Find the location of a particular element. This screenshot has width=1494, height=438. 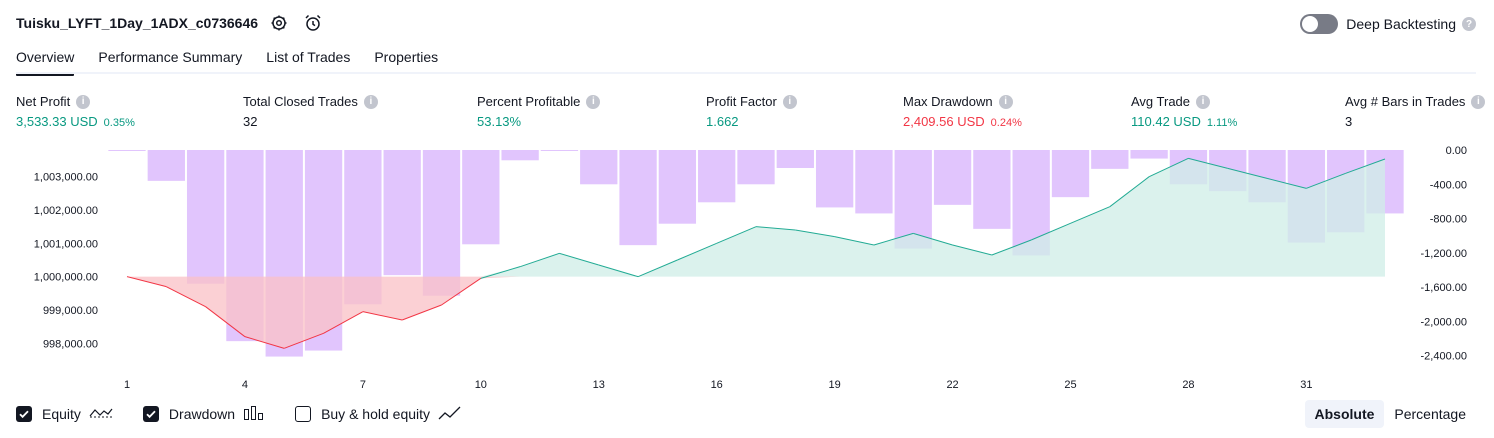

right-axis-tick: -1,200.00 is located at coordinates (1444, 254).